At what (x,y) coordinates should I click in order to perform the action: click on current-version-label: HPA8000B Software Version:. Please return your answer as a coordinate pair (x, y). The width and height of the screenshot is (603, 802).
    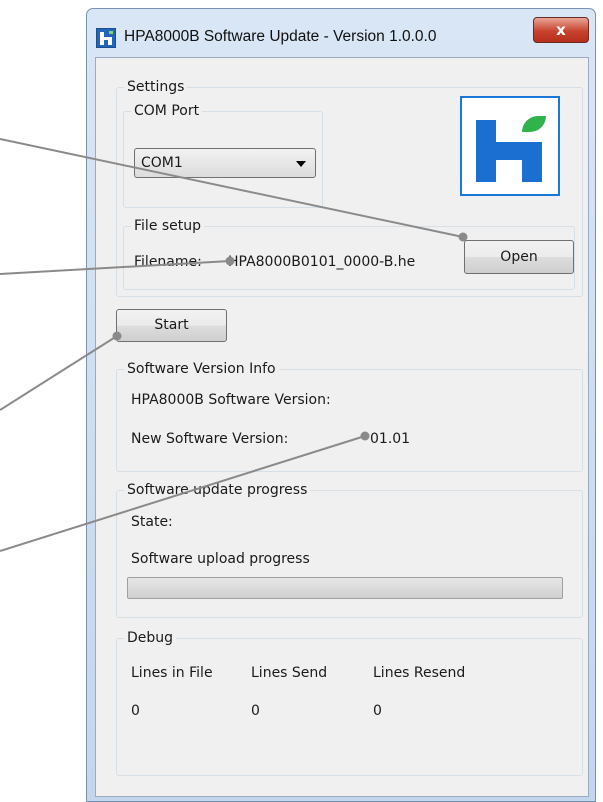
    Looking at the image, I should click on (231, 400).